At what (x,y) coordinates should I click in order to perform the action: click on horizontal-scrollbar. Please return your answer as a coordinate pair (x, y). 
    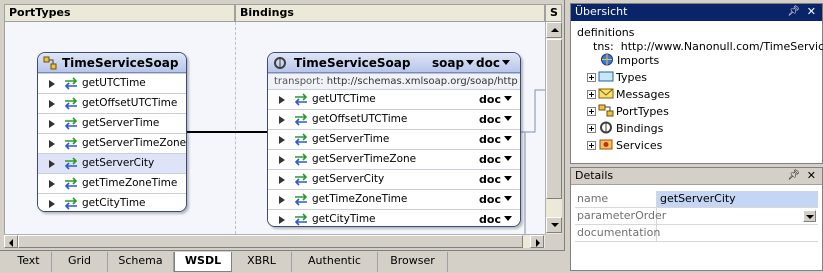
    Looking at the image, I should click on (274, 241).